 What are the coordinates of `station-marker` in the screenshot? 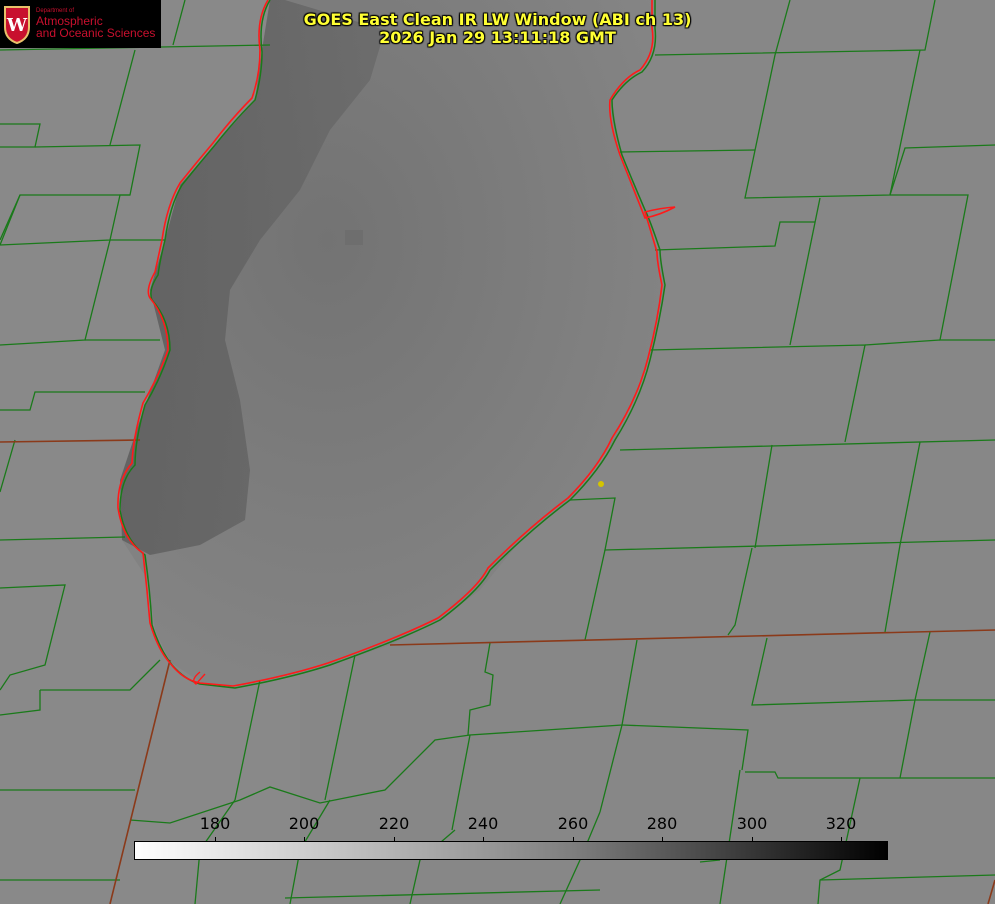 It's located at (601, 484).